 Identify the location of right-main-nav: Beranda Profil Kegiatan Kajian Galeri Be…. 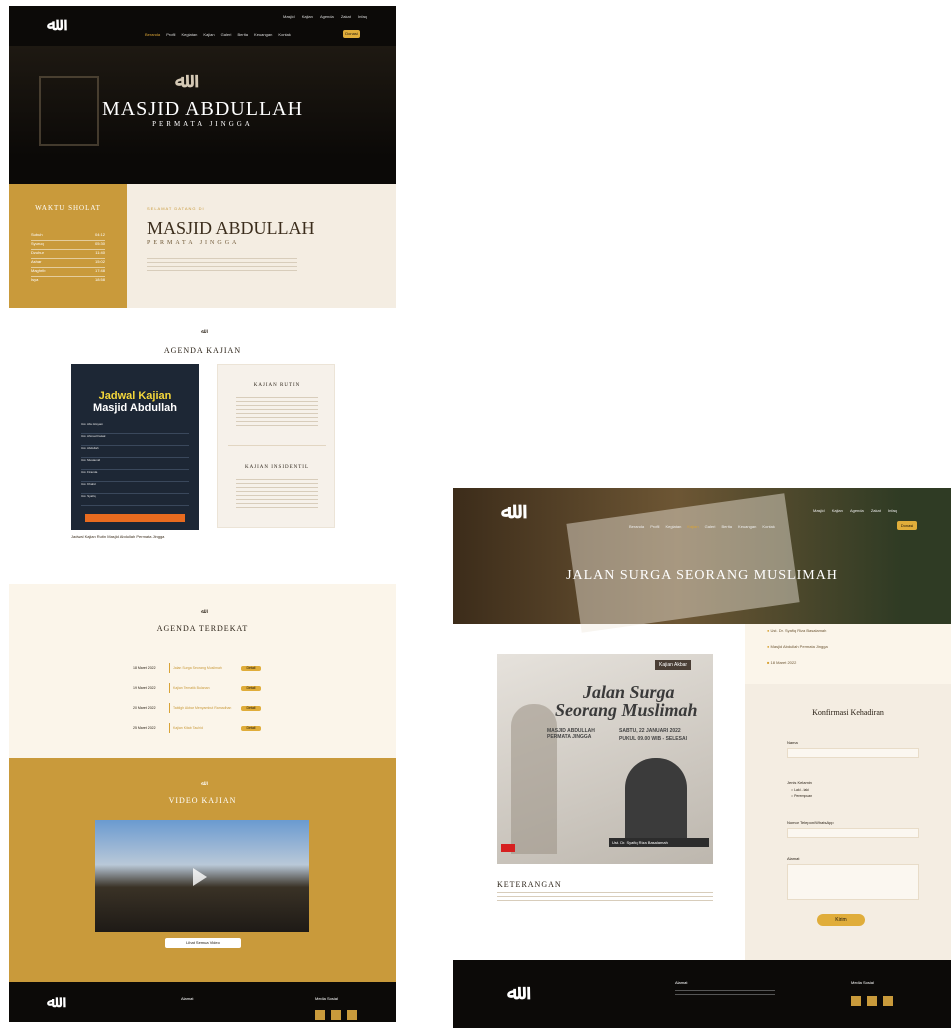
(704, 526).